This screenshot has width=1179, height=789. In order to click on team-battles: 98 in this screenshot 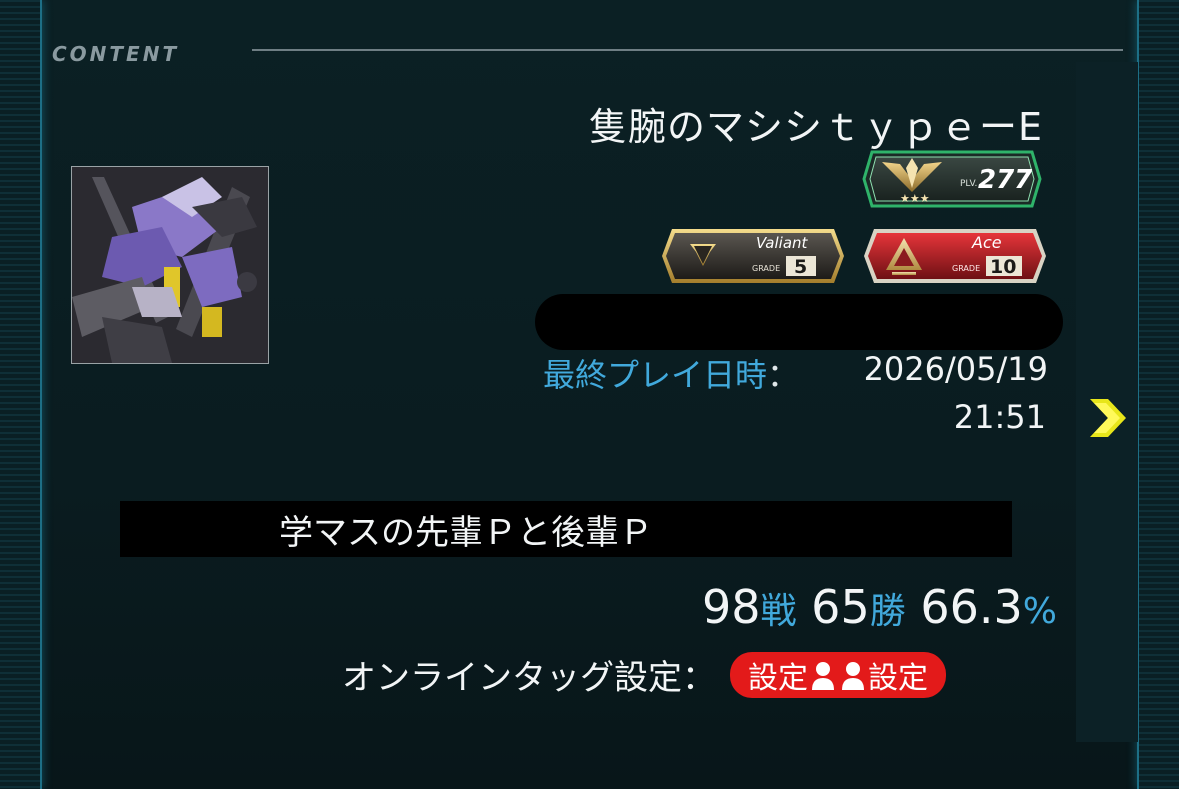, I will do `click(731, 607)`.